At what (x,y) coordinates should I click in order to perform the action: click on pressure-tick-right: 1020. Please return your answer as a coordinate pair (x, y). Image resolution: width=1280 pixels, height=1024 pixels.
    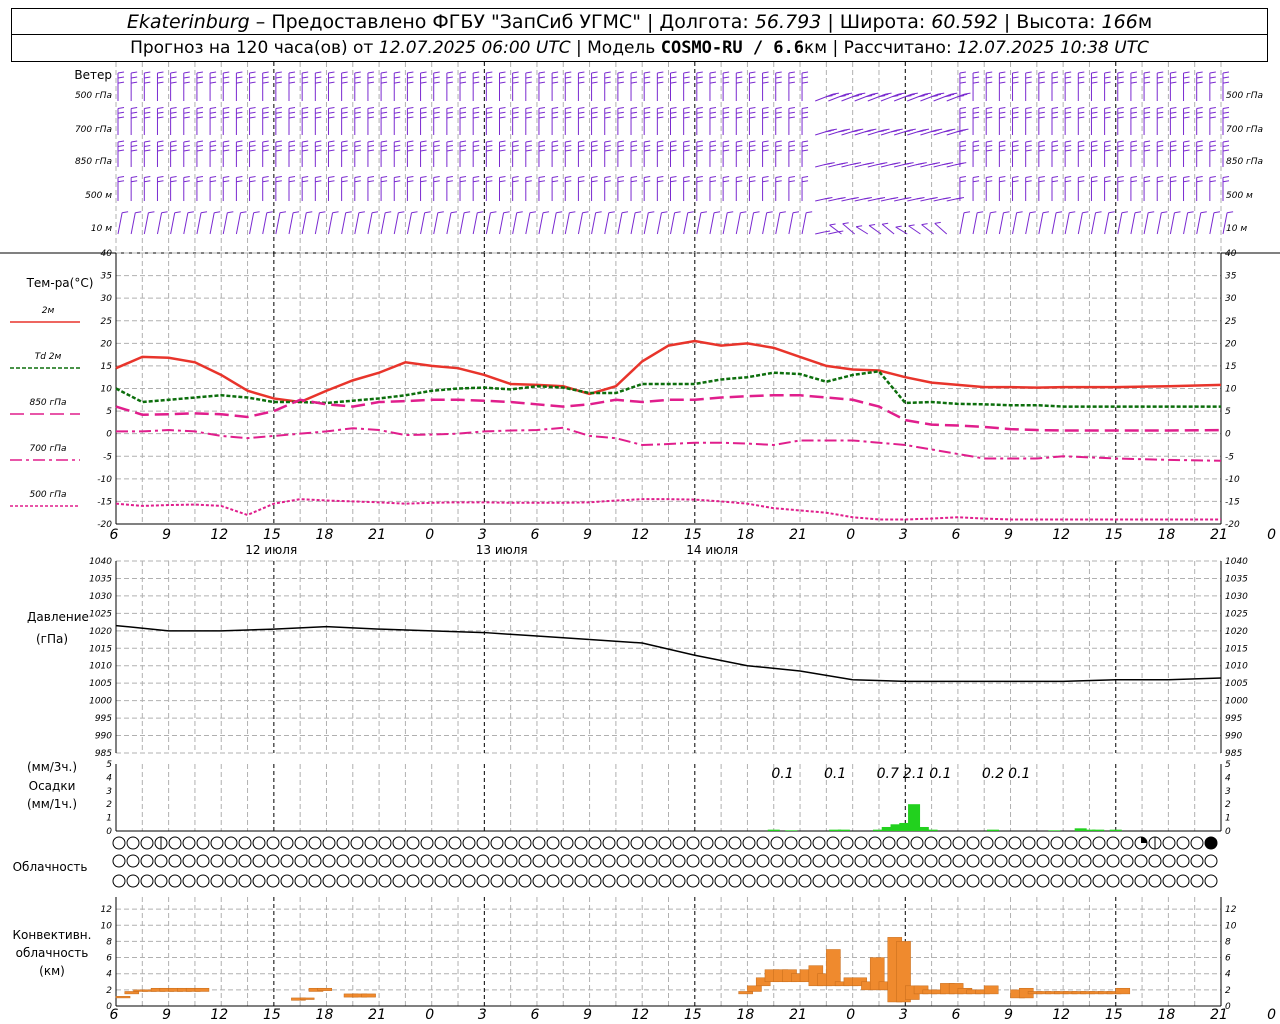
    Looking at the image, I should click on (1236, 632).